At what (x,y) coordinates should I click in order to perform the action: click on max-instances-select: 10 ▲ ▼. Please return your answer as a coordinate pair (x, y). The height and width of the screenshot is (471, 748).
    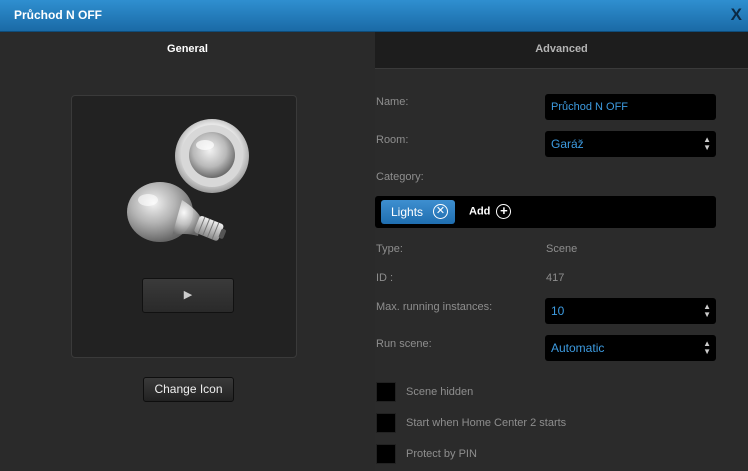
    Looking at the image, I should click on (630, 311).